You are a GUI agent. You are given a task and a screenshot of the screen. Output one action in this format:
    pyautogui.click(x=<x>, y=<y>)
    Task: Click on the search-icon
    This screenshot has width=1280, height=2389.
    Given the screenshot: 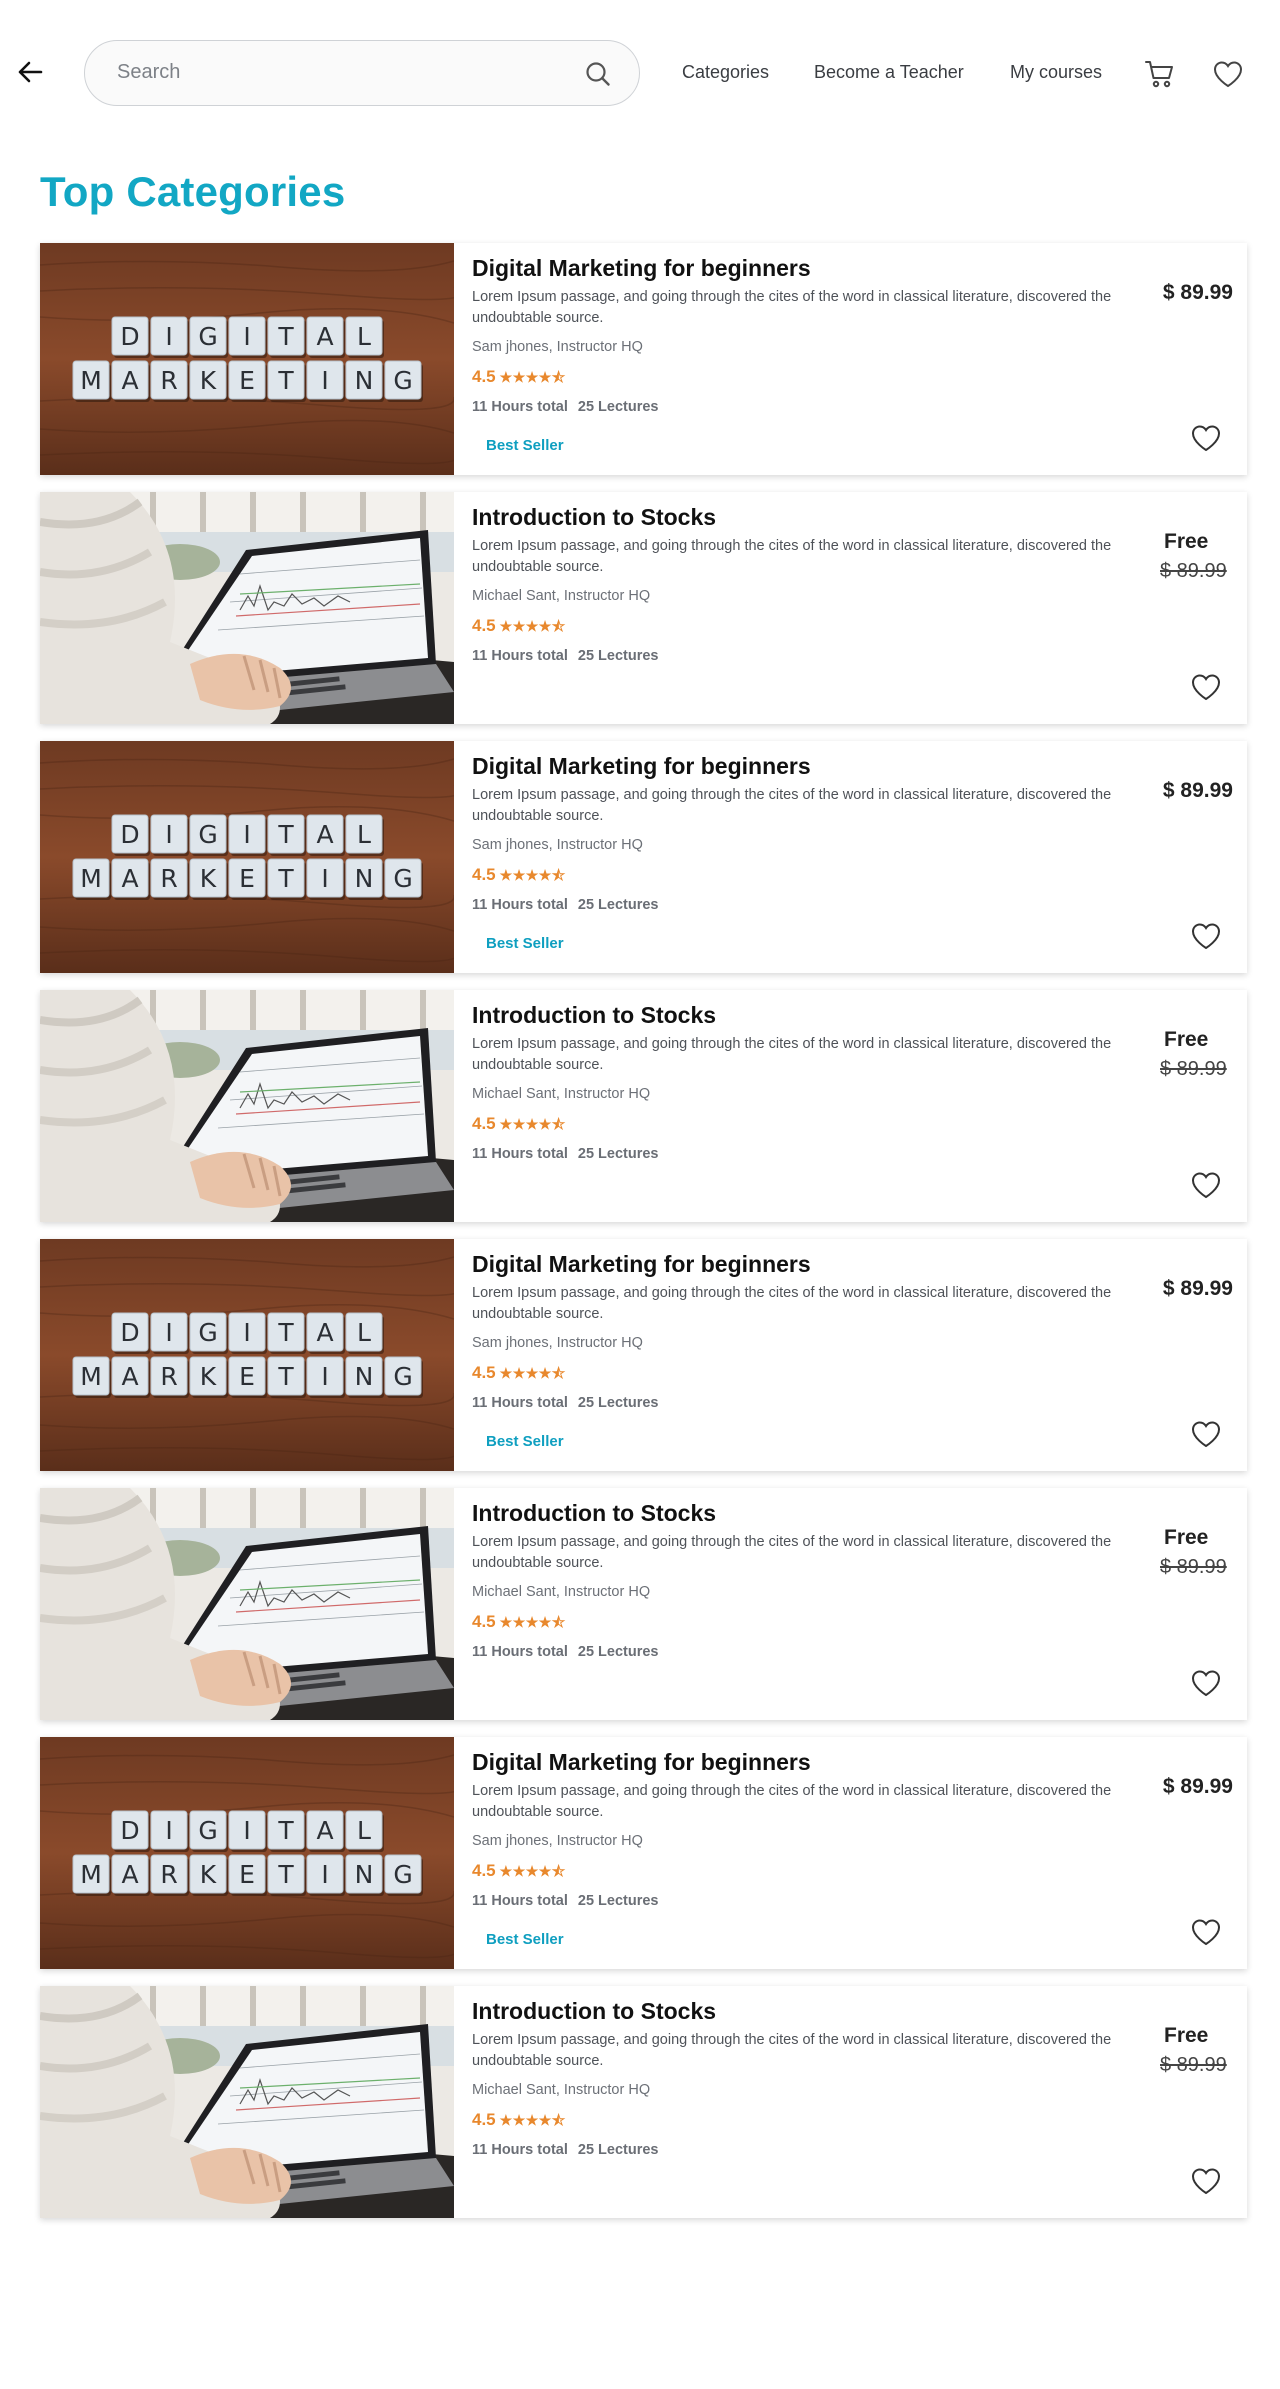 What is the action you would take?
    pyautogui.click(x=598, y=74)
    